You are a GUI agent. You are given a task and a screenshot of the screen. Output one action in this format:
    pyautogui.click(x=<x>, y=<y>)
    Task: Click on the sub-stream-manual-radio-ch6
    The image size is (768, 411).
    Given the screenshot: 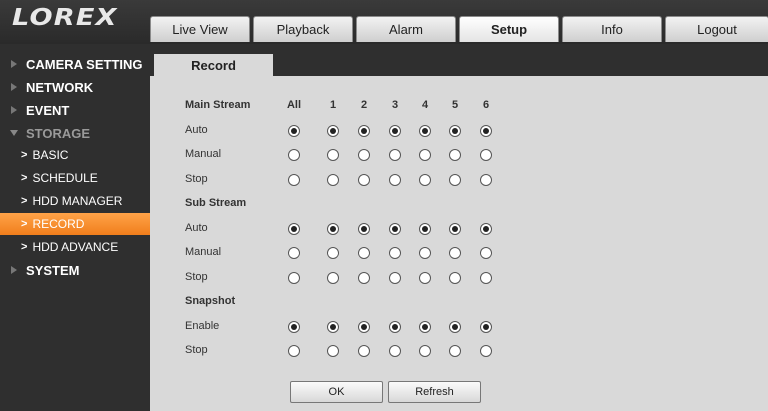 What is the action you would take?
    pyautogui.click(x=486, y=253)
    